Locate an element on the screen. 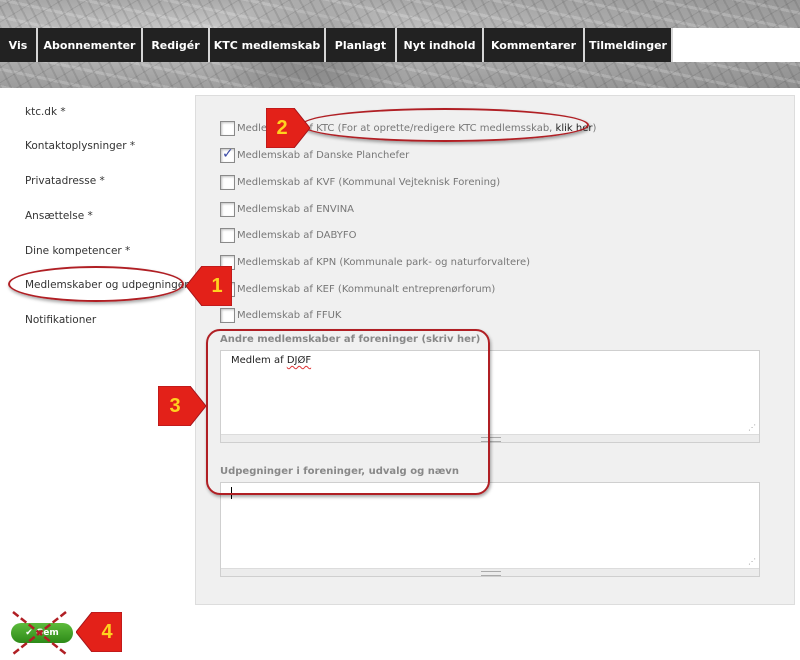  membership-row: Medlemskab af DABYFO is located at coordinates (288, 235).